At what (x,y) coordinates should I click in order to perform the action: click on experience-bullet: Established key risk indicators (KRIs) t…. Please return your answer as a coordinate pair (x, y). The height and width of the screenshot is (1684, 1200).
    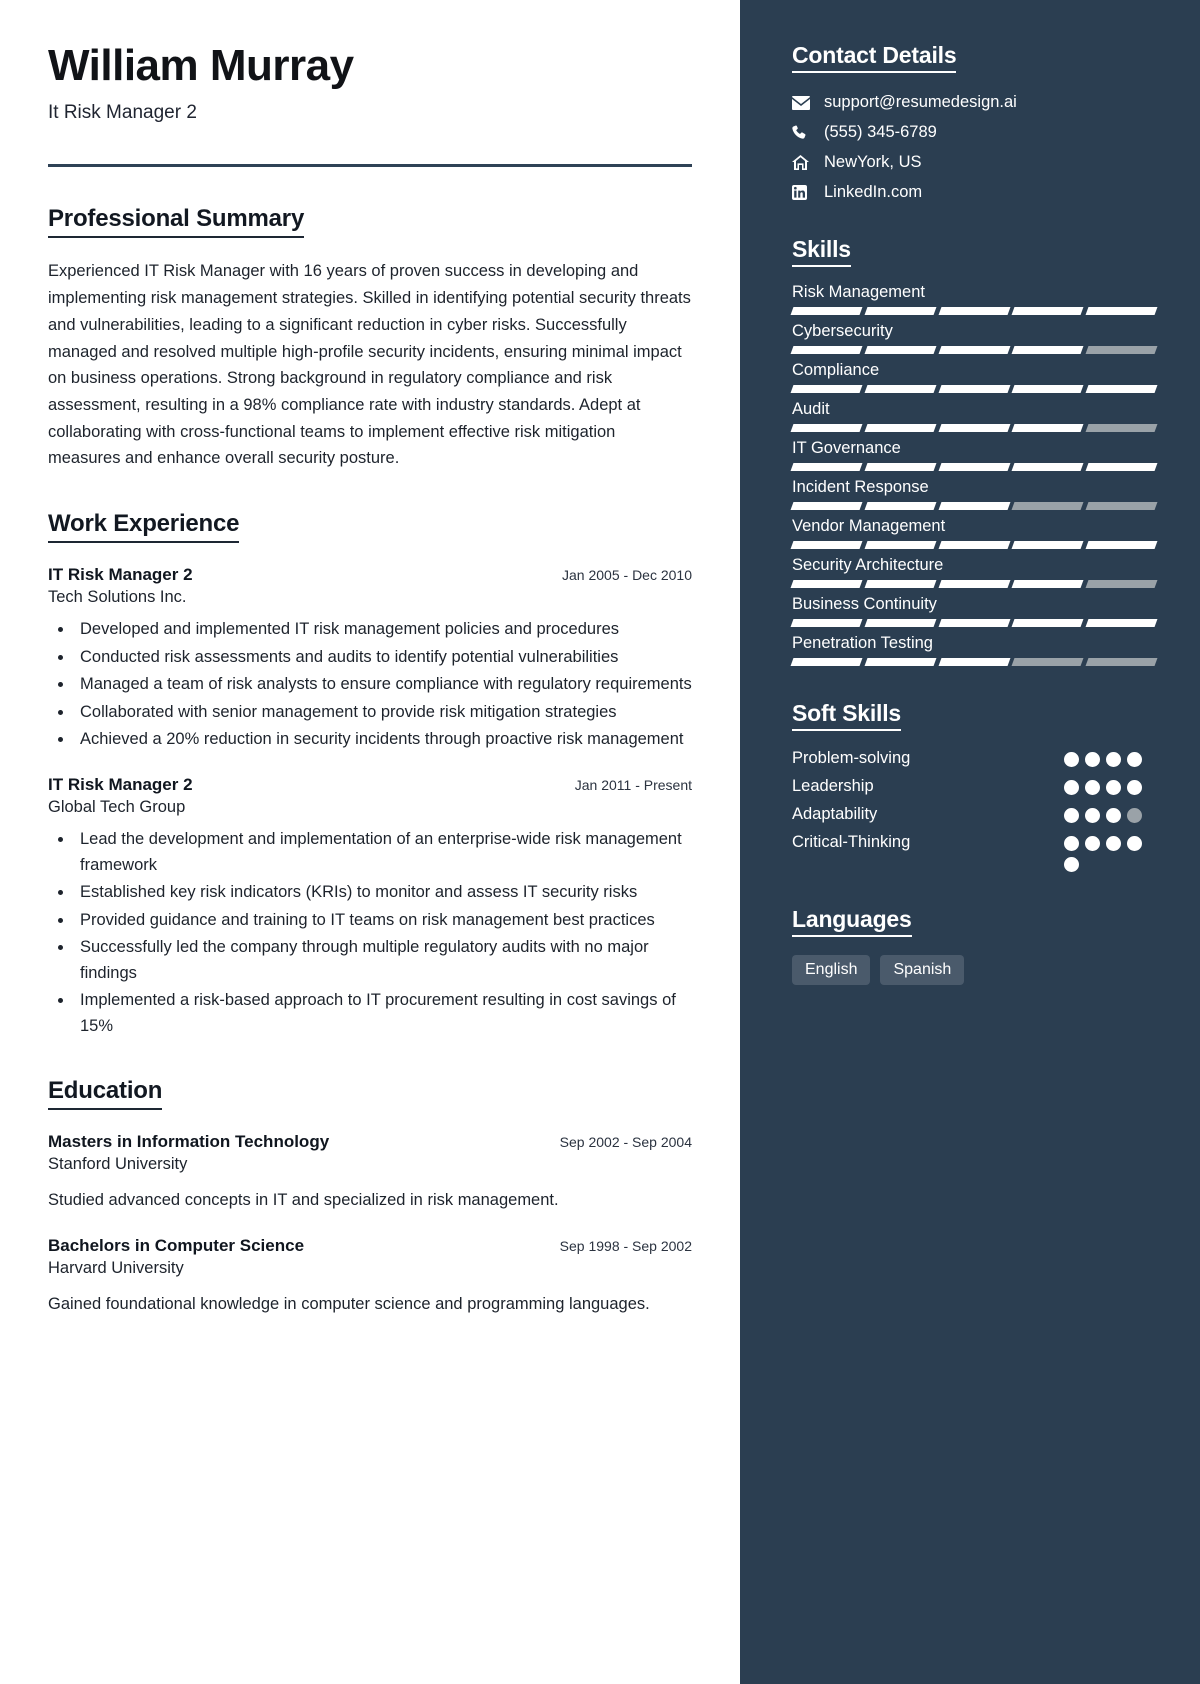
    Looking at the image, I should click on (383, 893).